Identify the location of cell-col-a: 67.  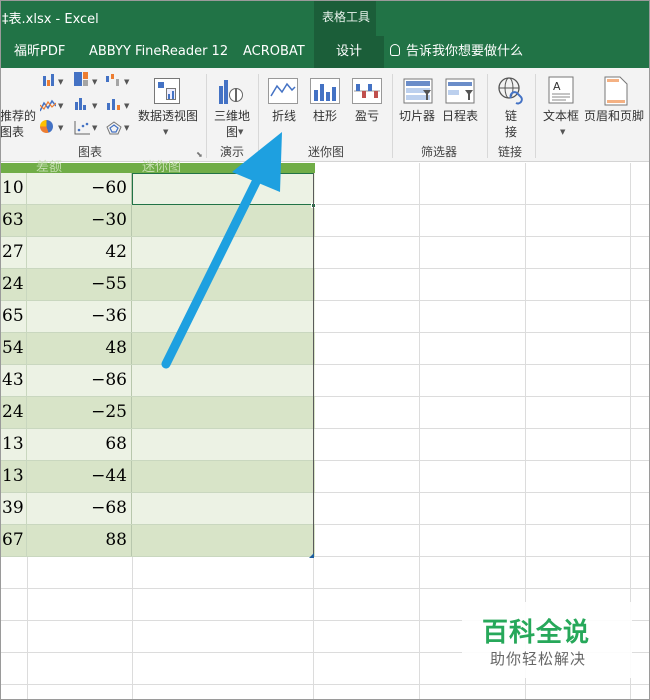
(13, 540).